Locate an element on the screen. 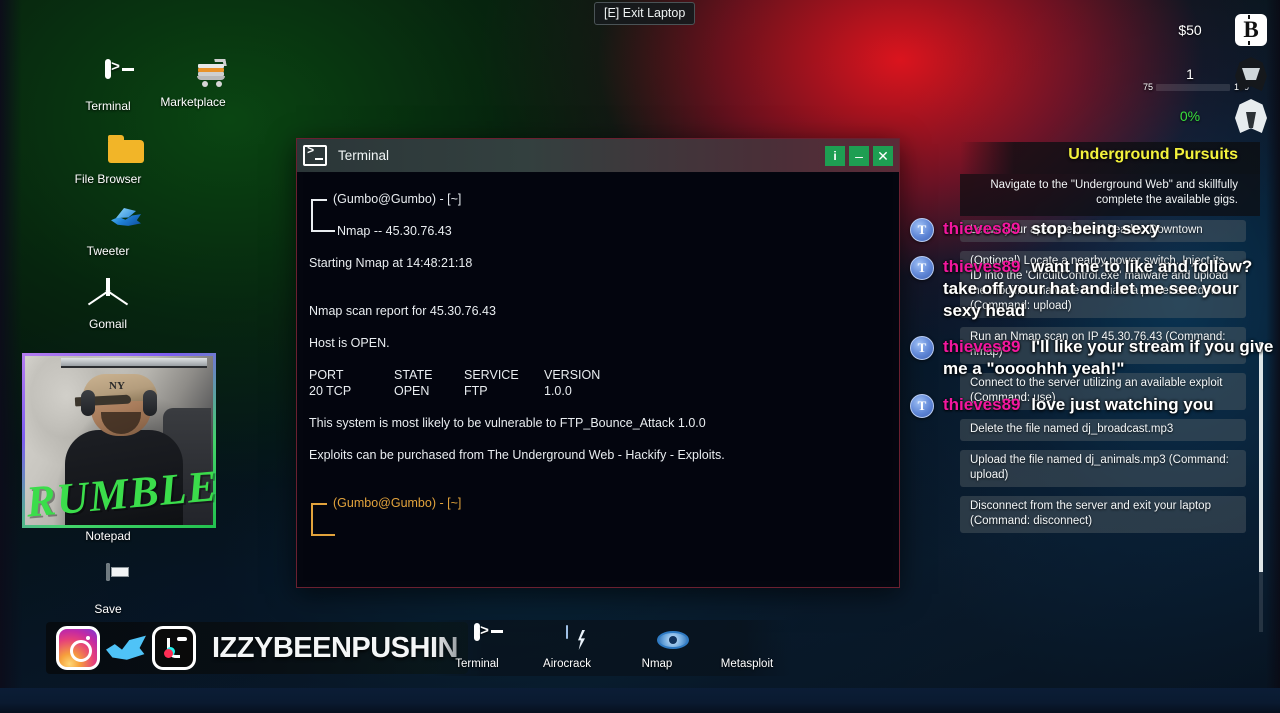 Image resolution: width=1280 pixels, height=713 pixels. streamer-handle: IZZYBEENPUSHIN is located at coordinates (335, 647).